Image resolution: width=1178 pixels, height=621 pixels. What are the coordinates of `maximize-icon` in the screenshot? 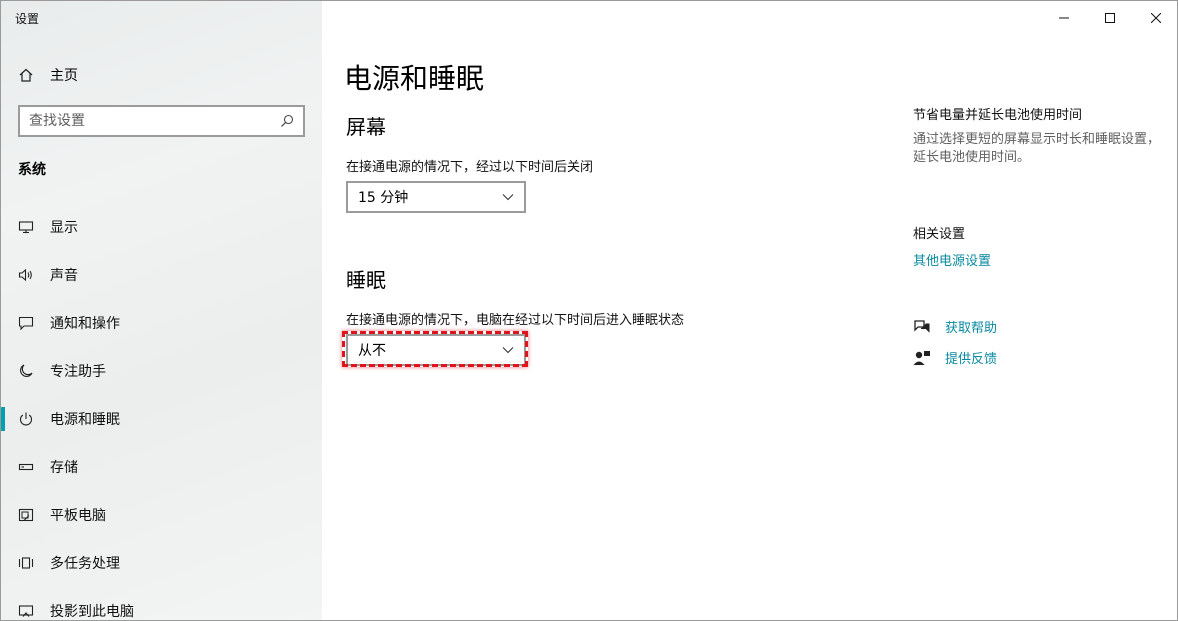 It's located at (1110, 18).